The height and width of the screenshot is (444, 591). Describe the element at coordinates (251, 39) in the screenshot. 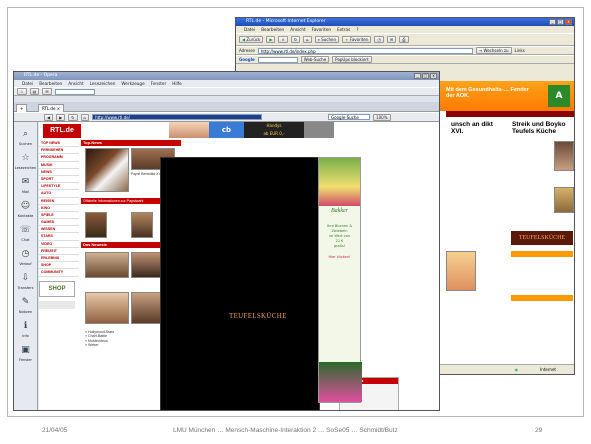

I see `back-button: ◀ Zurück` at that location.